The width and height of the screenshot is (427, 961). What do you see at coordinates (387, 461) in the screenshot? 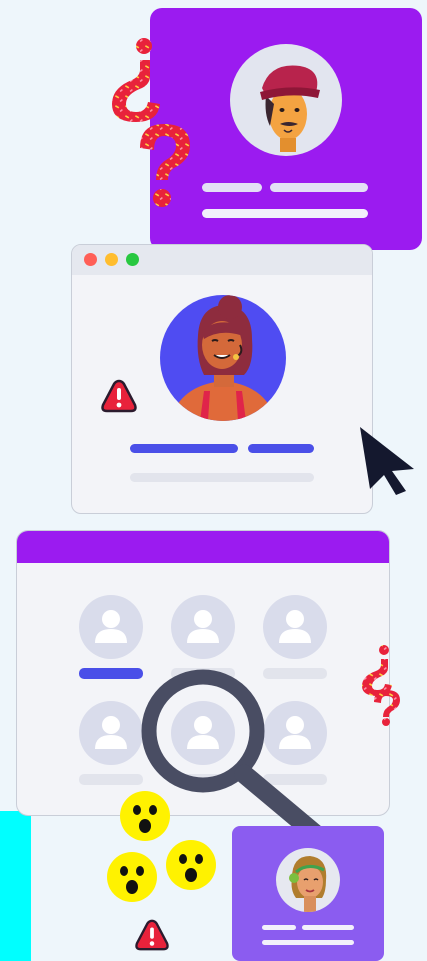
I see `cursor-arrow-icon` at bounding box center [387, 461].